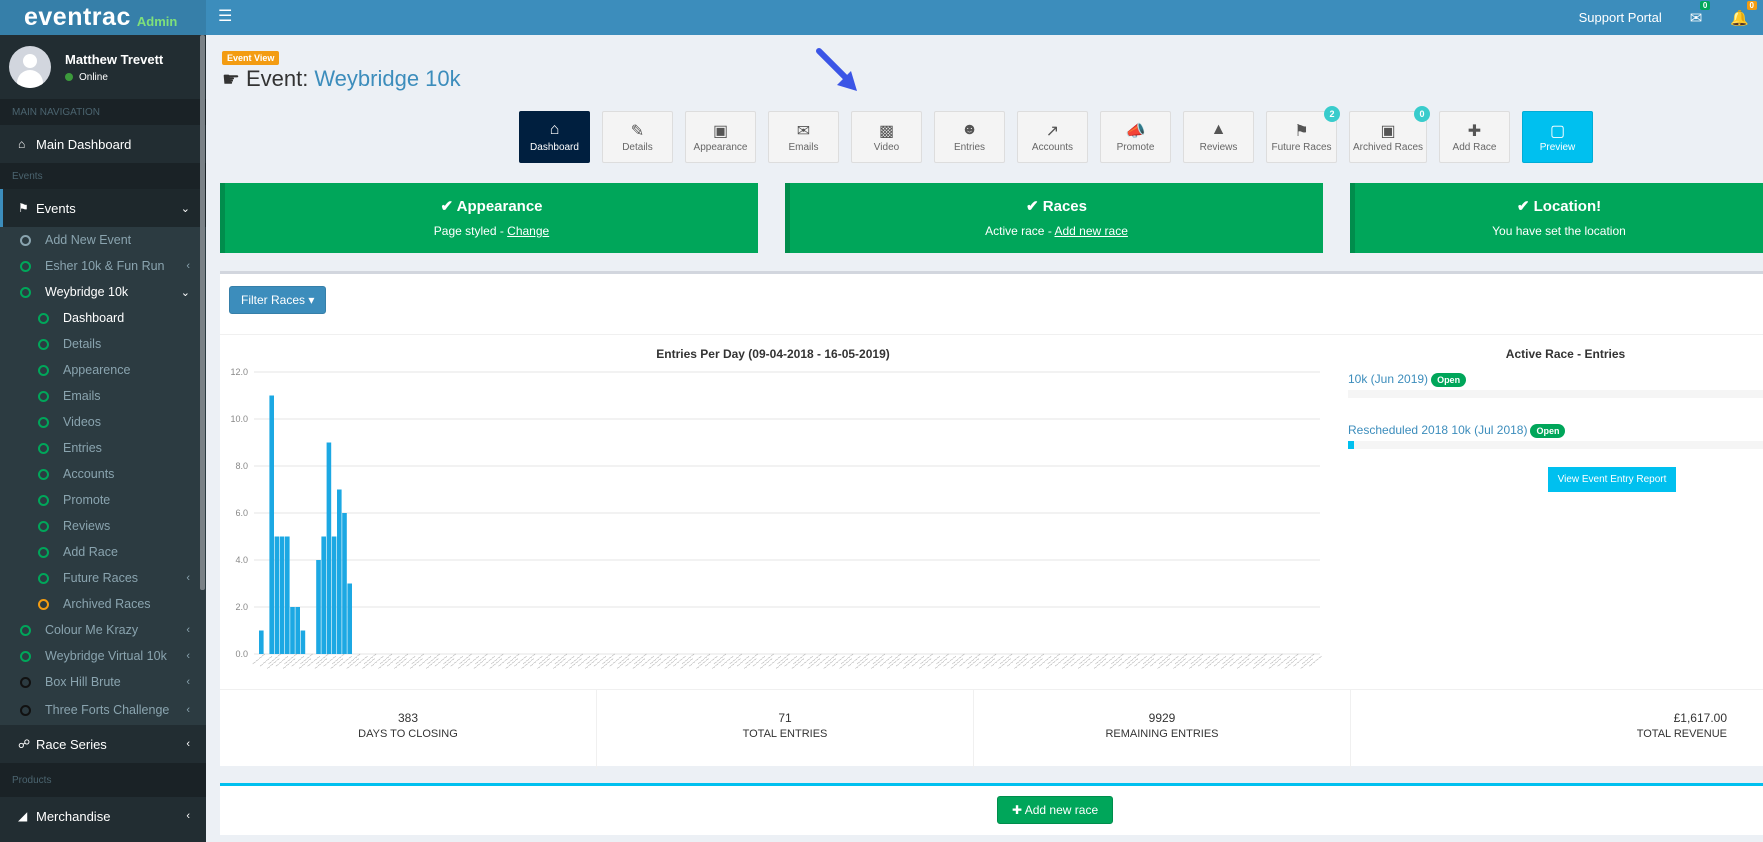  What do you see at coordinates (1557, 131) in the screenshot?
I see `desktop-icon: ▢` at bounding box center [1557, 131].